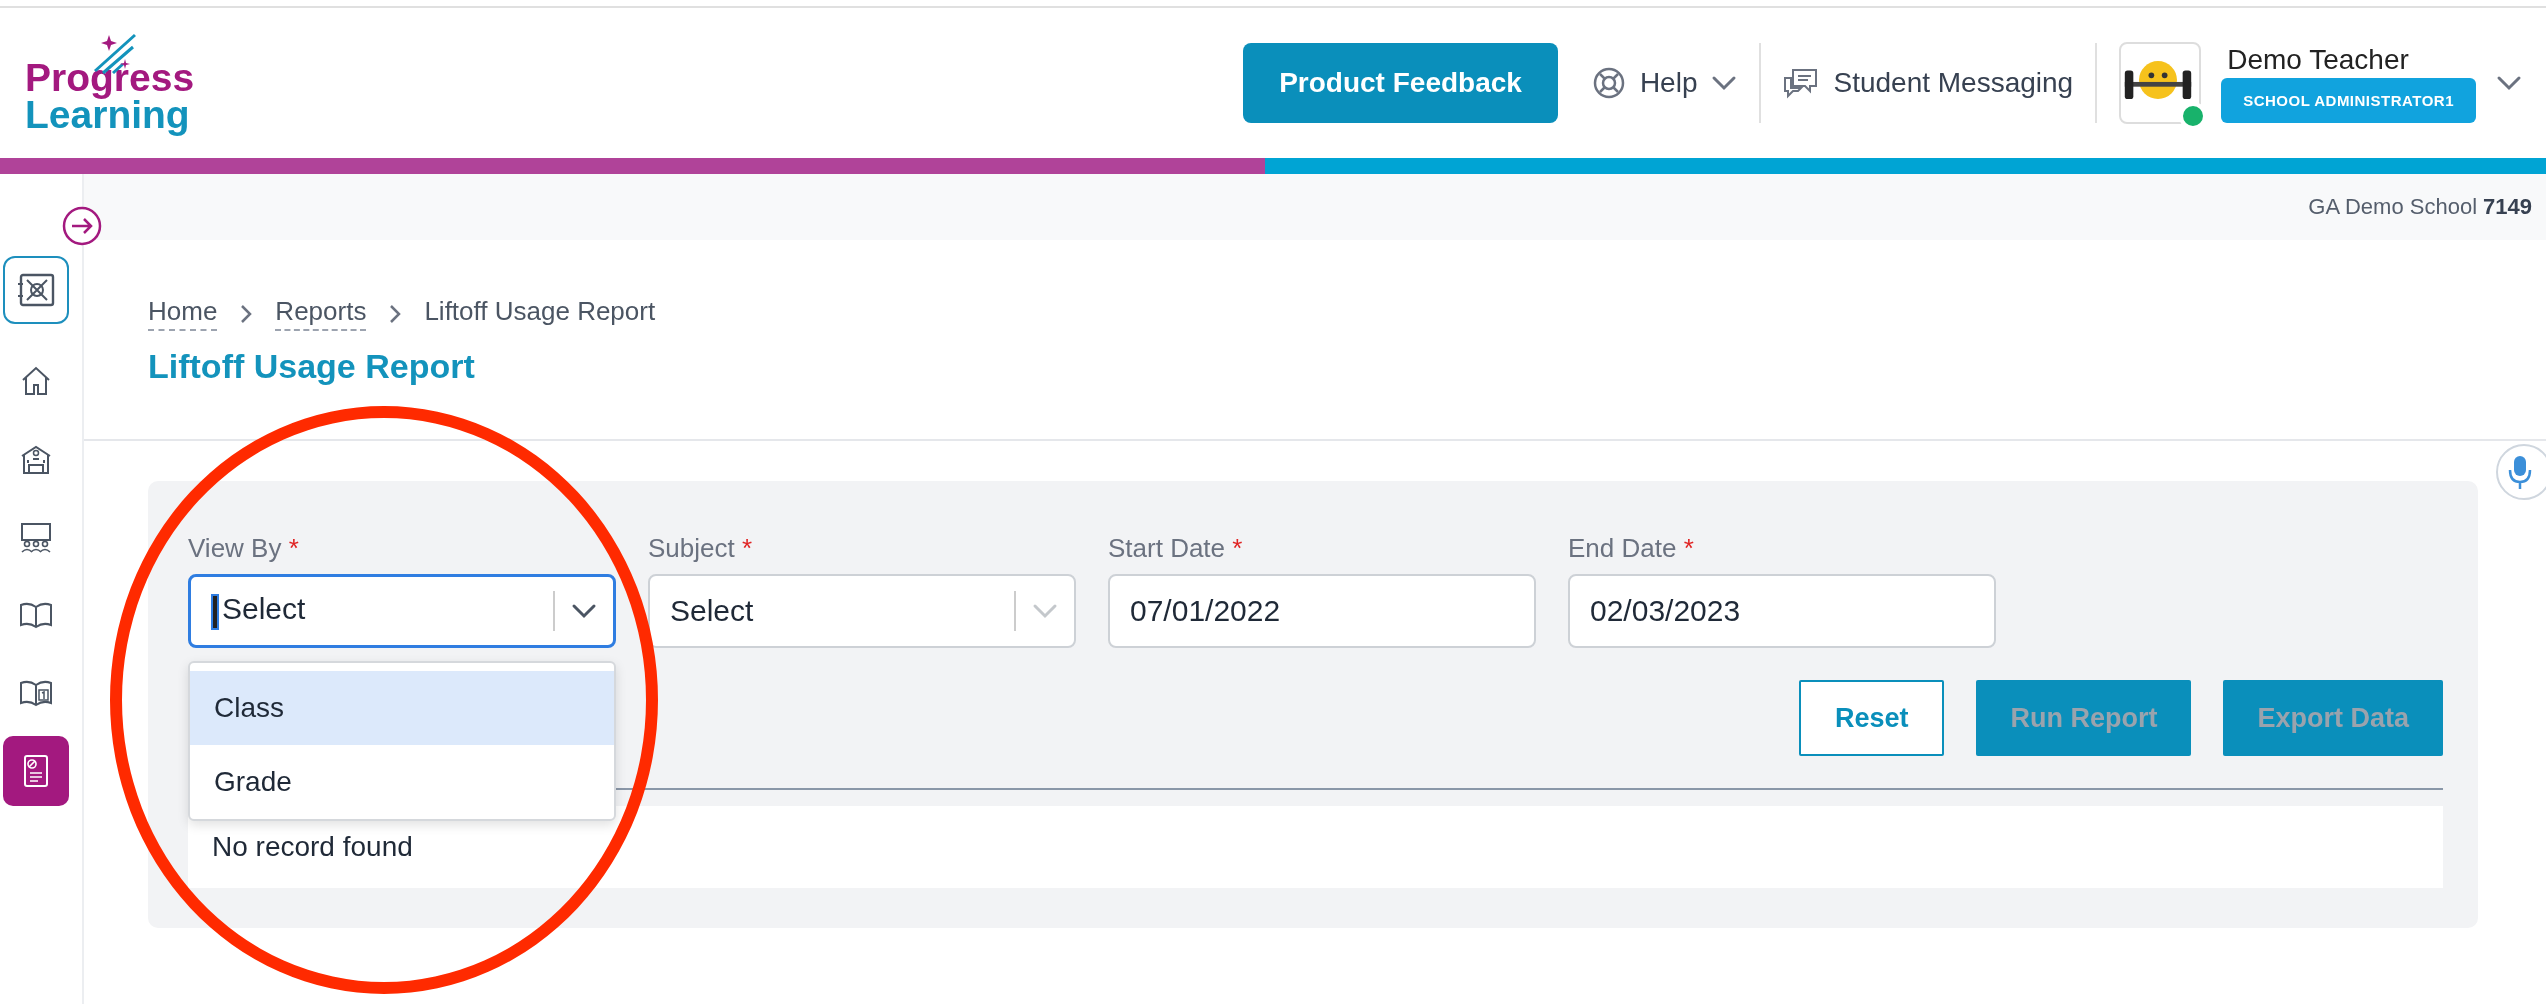  Describe the element at coordinates (2318, 59) in the screenshot. I see `user-name: Demo Teacher` at that location.